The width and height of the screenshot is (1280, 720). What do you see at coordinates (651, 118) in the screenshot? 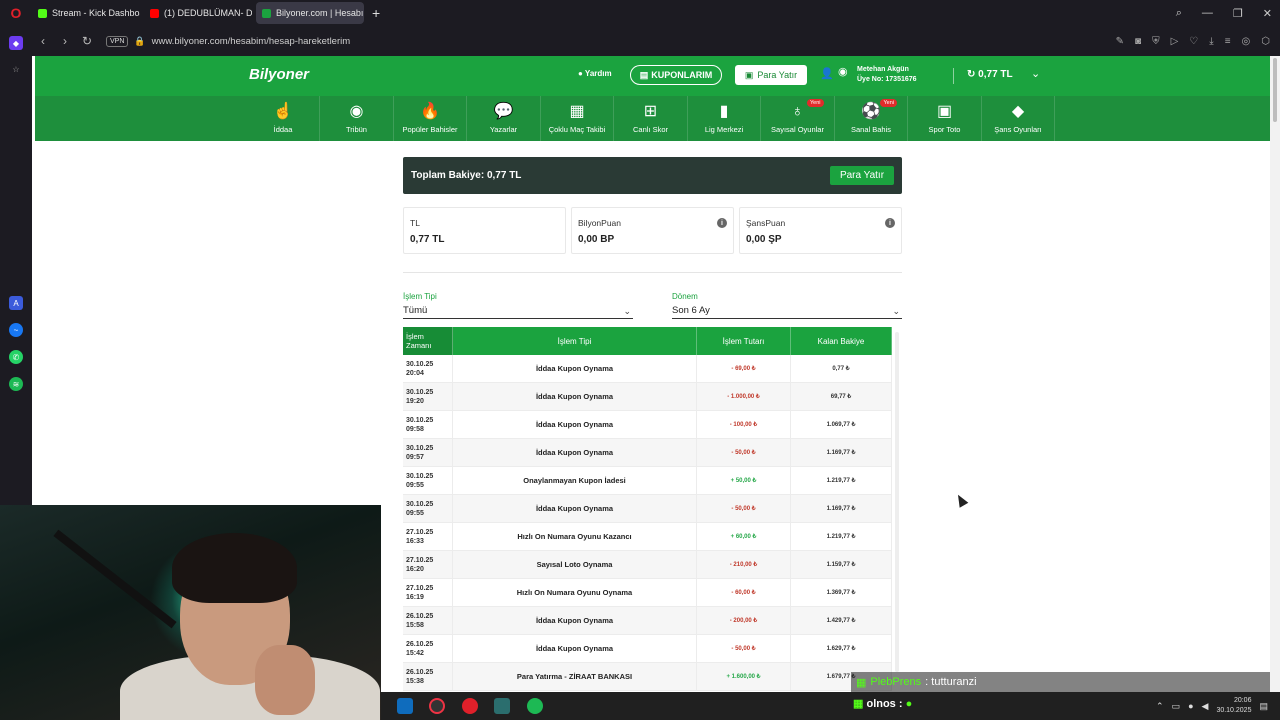
I see `nav-item-6: ⊞ Canlı Skor` at bounding box center [651, 118].